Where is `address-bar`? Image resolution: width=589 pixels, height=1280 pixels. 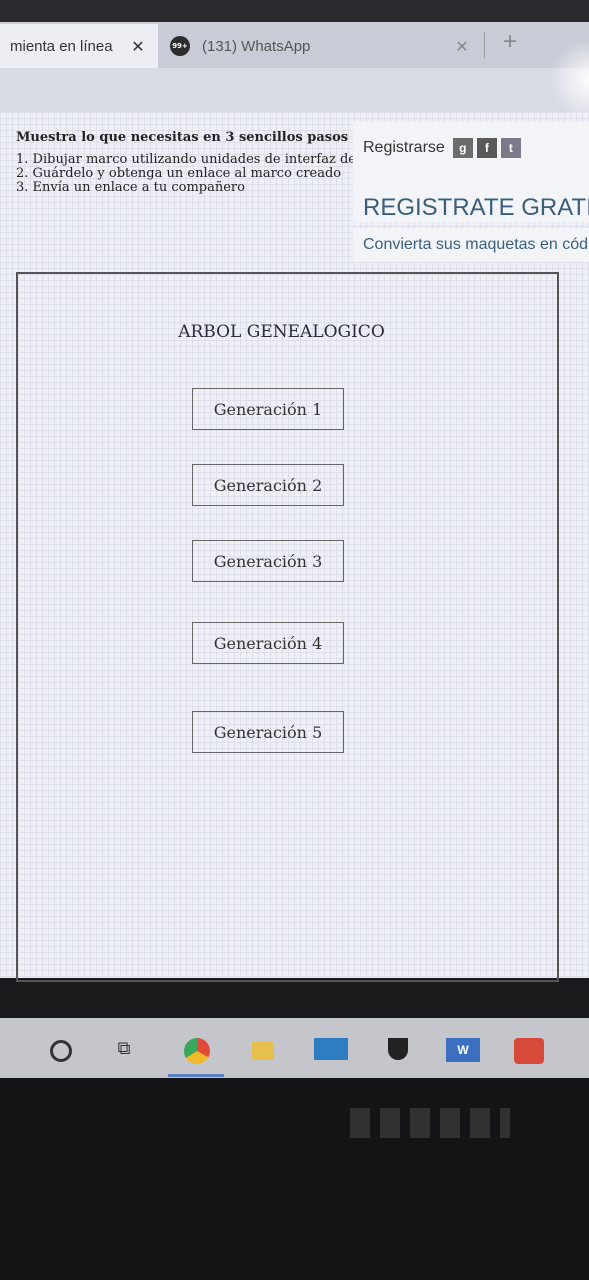 address-bar is located at coordinates (294, 90).